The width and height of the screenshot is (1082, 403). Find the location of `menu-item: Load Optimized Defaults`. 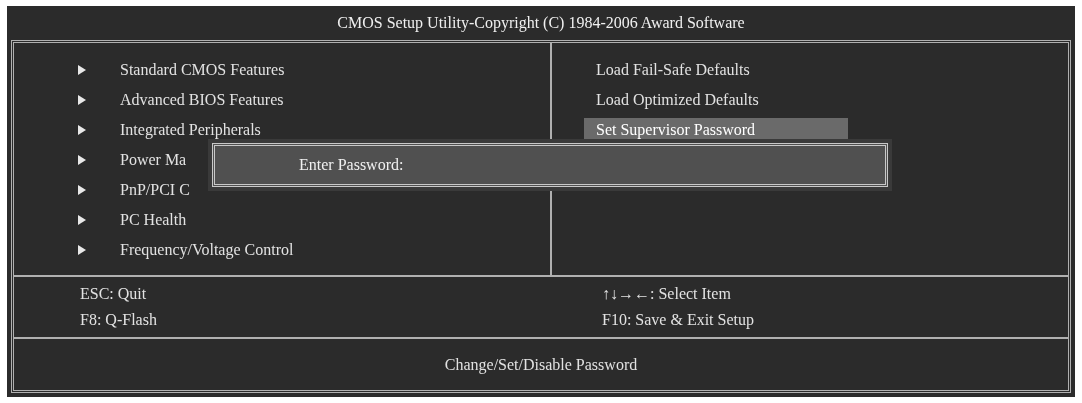

menu-item: Load Optimized Defaults is located at coordinates (677, 100).